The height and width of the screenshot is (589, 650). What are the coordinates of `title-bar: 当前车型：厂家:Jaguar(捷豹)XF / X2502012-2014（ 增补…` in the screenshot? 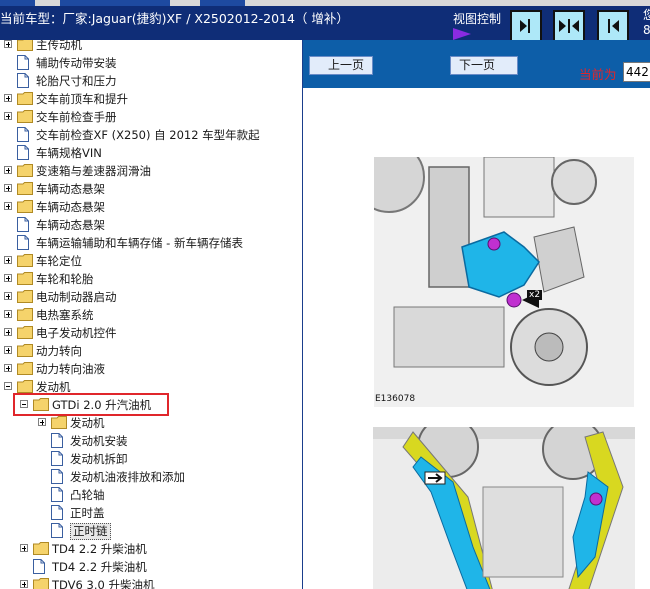 It's located at (325, 21).